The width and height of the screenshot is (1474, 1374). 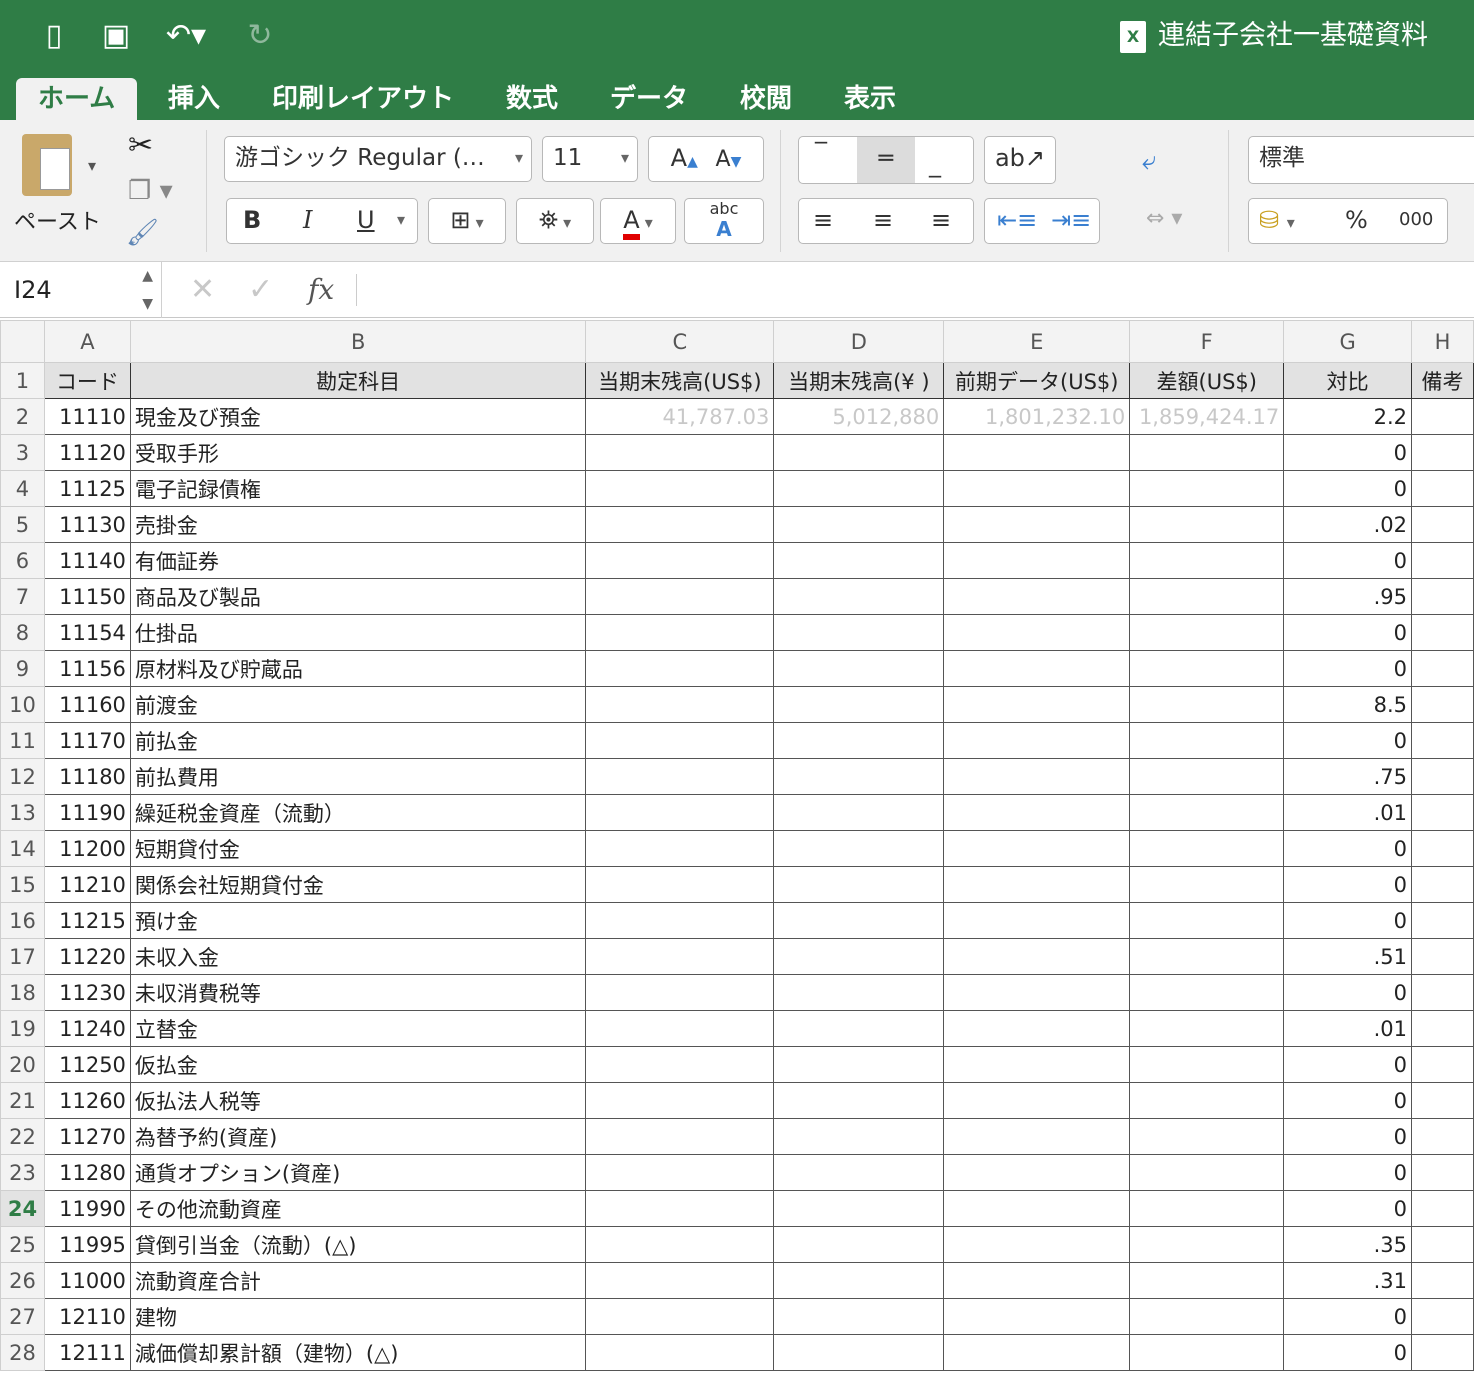 I want to click on code-cell: 11215, so click(x=87, y=920).